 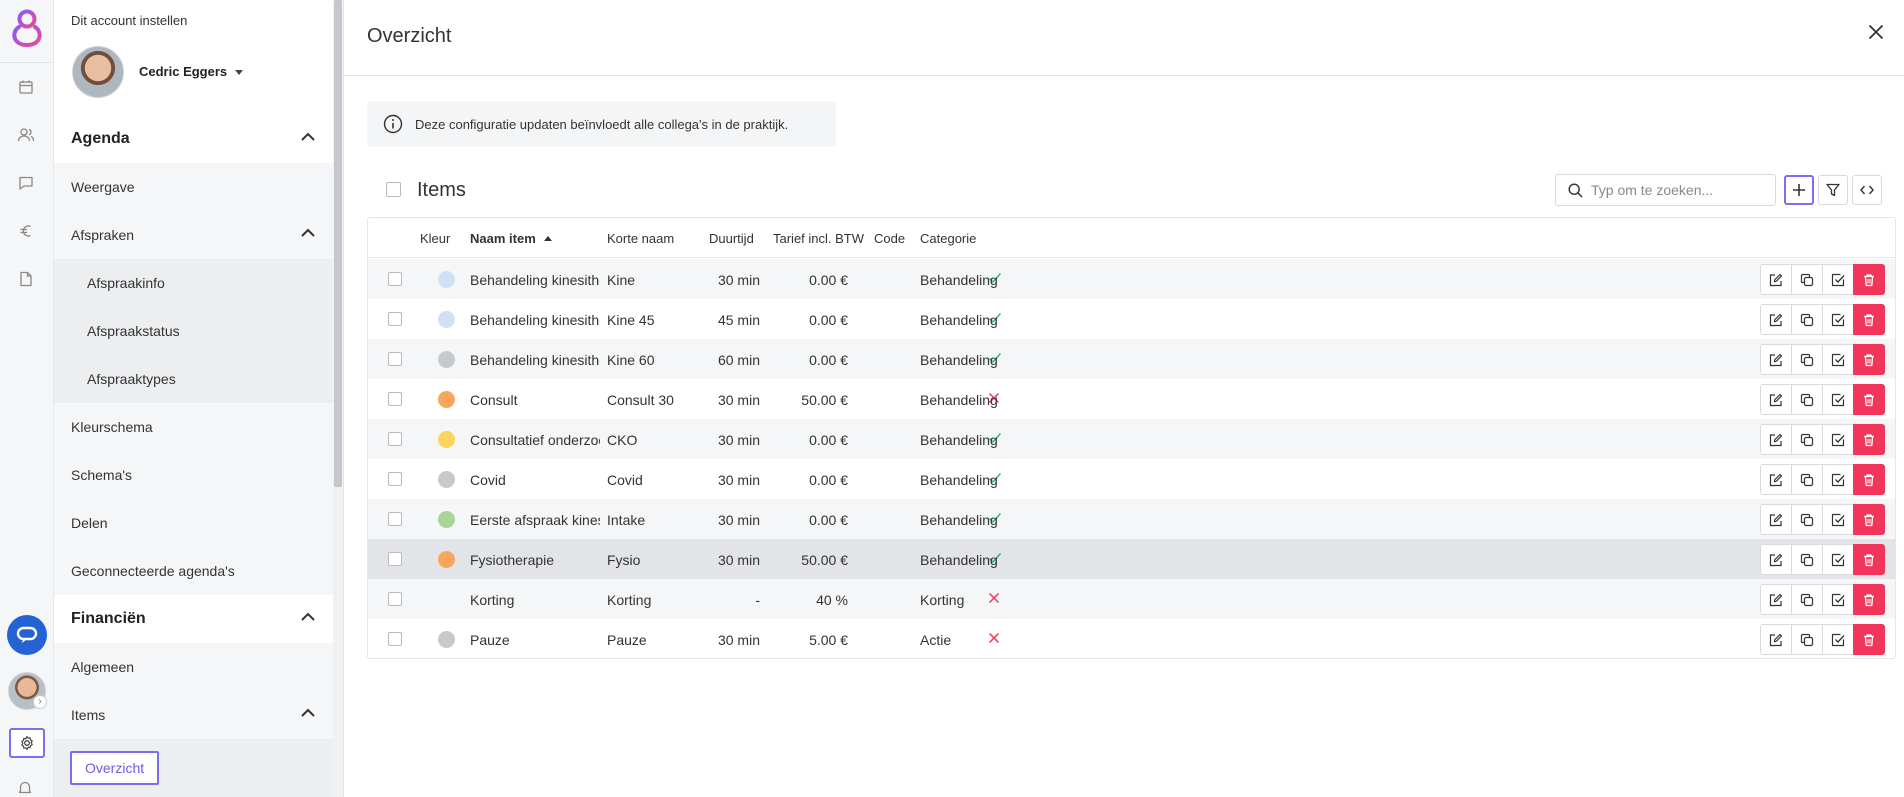 What do you see at coordinates (824, 560) in the screenshot?
I see `item-price: 50.00 €` at bounding box center [824, 560].